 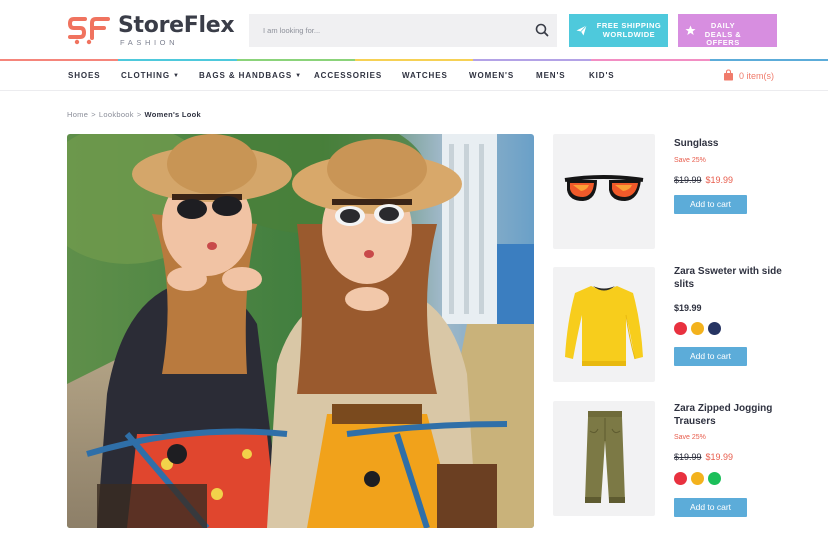 I want to click on product-image-sweater, so click(x=604, y=324).